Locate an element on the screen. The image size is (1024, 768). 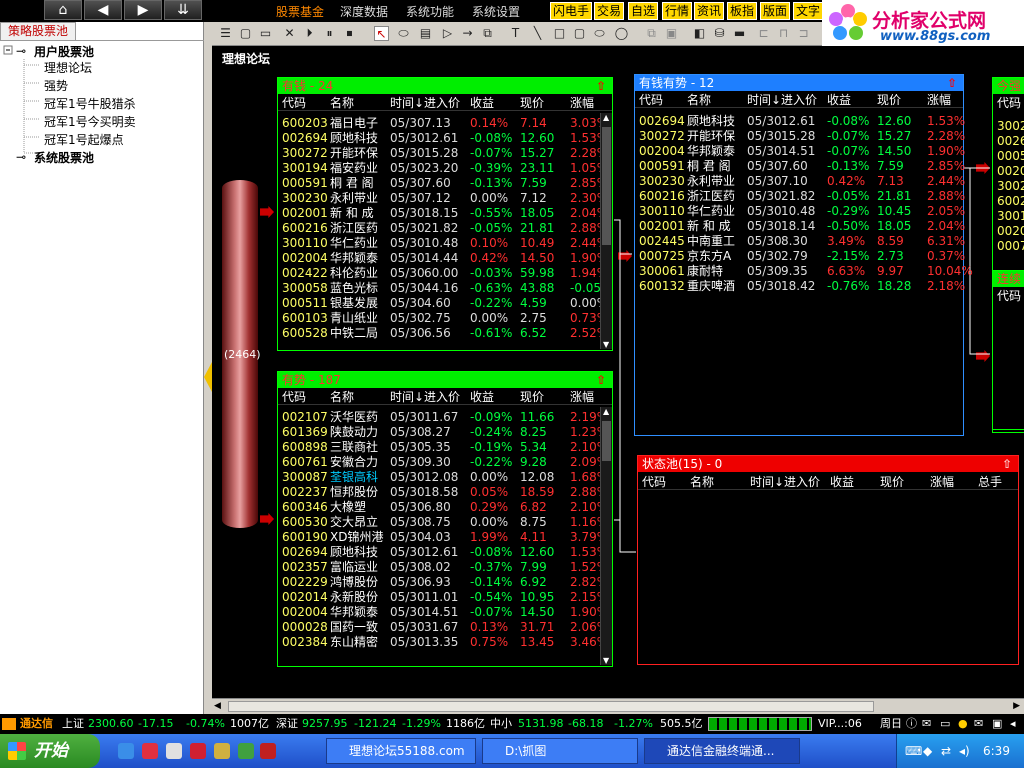
table-row: 002422 科伦药业 05/30 60.00 -0.03% 59.98 1.94% is located at coordinates (443, 273).